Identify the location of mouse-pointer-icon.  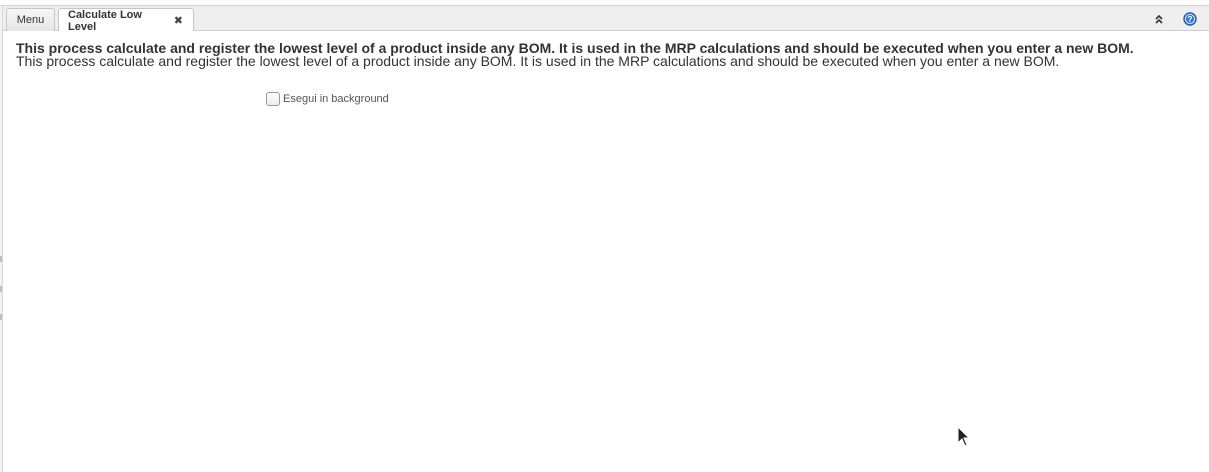
(964, 439).